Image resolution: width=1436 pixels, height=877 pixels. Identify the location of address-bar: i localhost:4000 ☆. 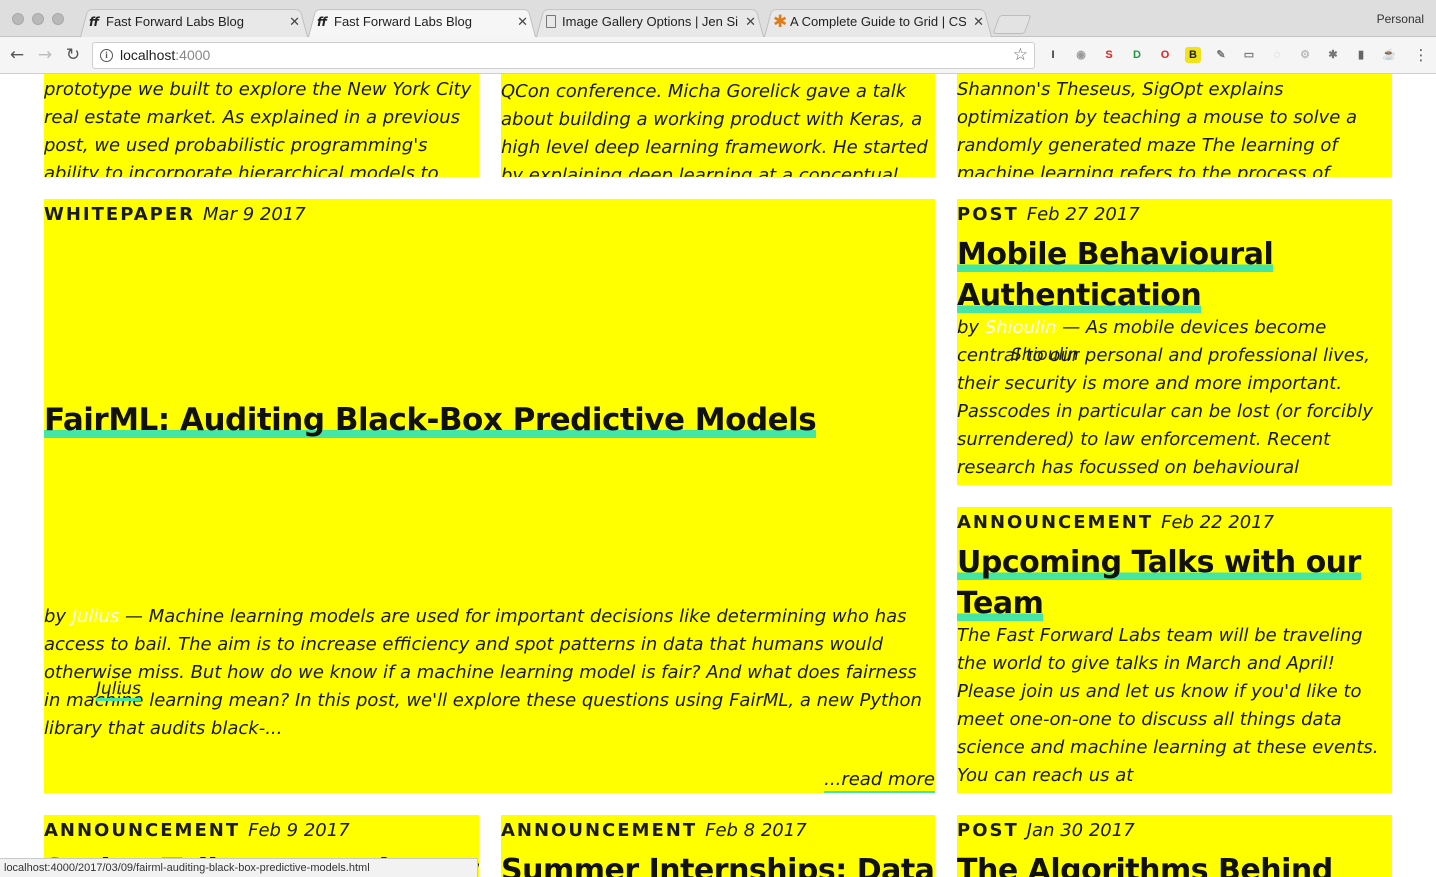
(563, 55).